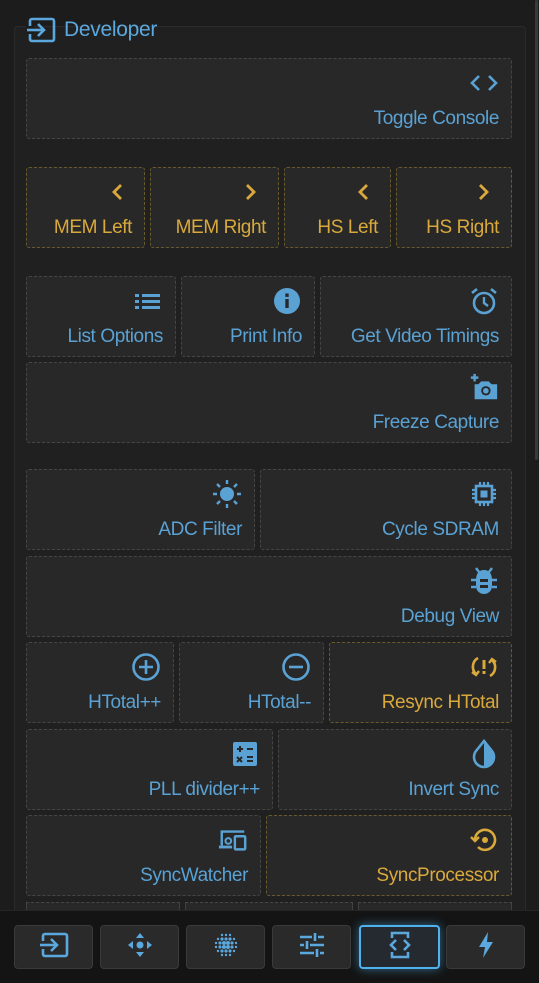 The width and height of the screenshot is (539, 983). I want to click on scrollbar, so click(536, 230).